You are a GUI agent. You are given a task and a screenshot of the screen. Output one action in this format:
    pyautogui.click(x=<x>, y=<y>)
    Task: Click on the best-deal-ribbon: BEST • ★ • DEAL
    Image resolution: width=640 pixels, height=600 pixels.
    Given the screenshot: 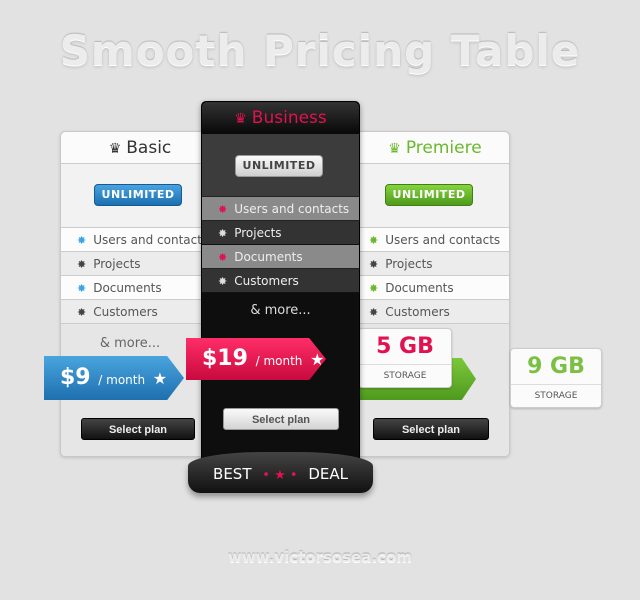 What is the action you would take?
    pyautogui.click(x=280, y=472)
    